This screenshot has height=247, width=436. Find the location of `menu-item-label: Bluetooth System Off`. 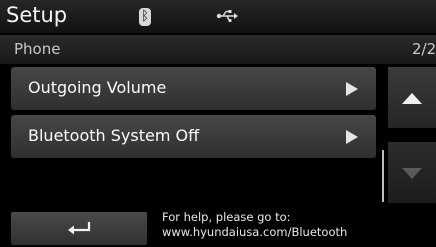

menu-item-label: Bluetooth System Off is located at coordinates (114, 135).